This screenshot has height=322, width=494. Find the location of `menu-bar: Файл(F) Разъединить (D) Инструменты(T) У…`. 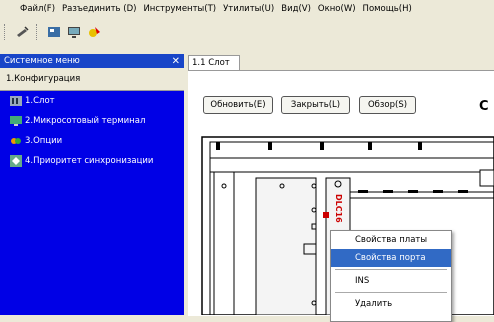

menu-bar: Файл(F) Разъединить (D) Инструменты(T) У… is located at coordinates (247, 9).